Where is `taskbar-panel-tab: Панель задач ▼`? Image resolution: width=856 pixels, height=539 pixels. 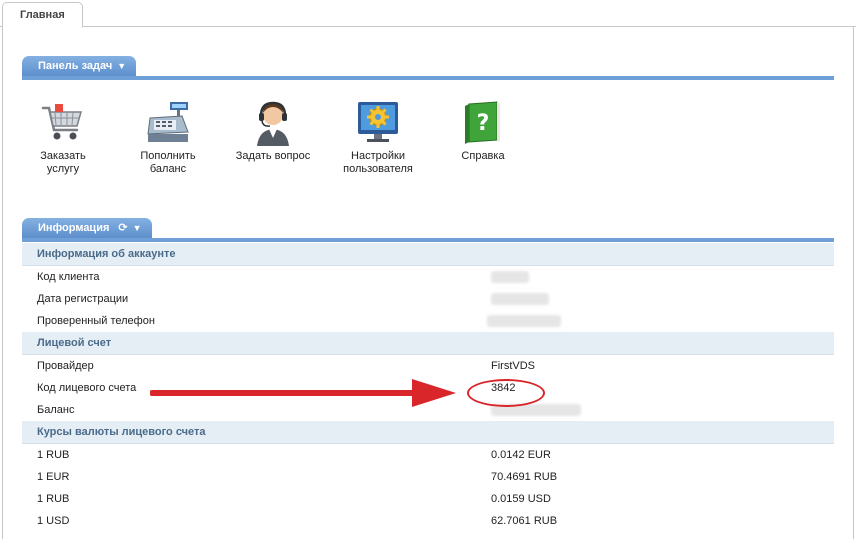 taskbar-panel-tab: Панель задач ▼ is located at coordinates (79, 66).